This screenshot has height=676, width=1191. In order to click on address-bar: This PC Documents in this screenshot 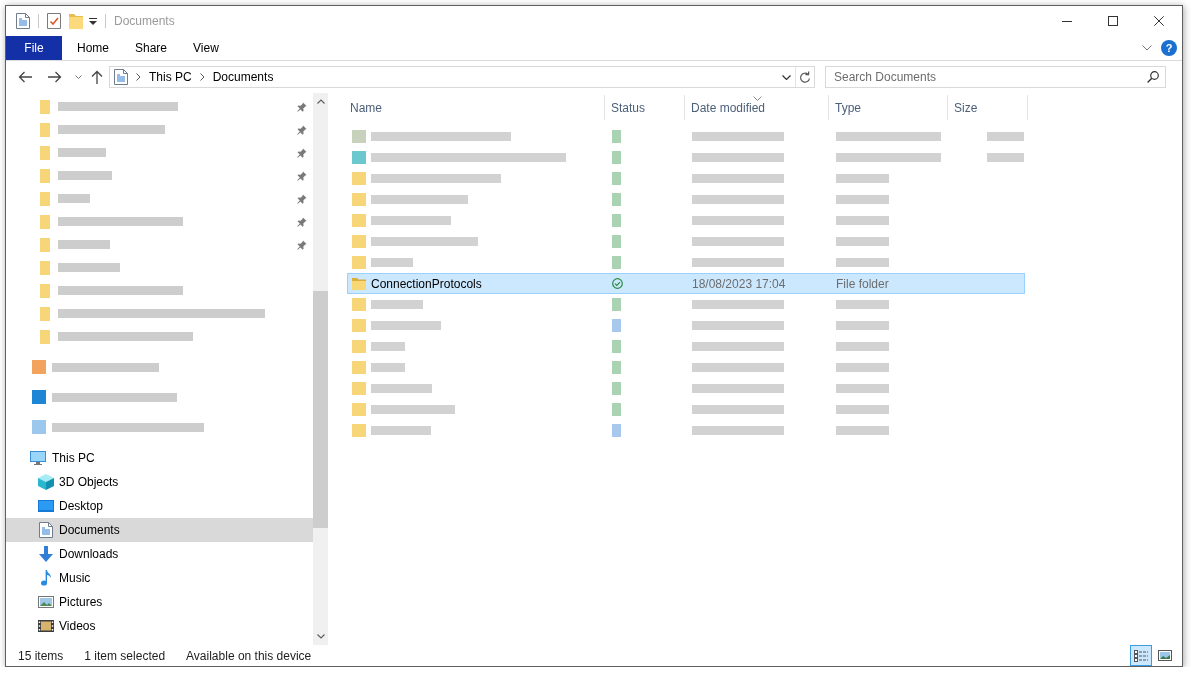, I will do `click(462, 77)`.